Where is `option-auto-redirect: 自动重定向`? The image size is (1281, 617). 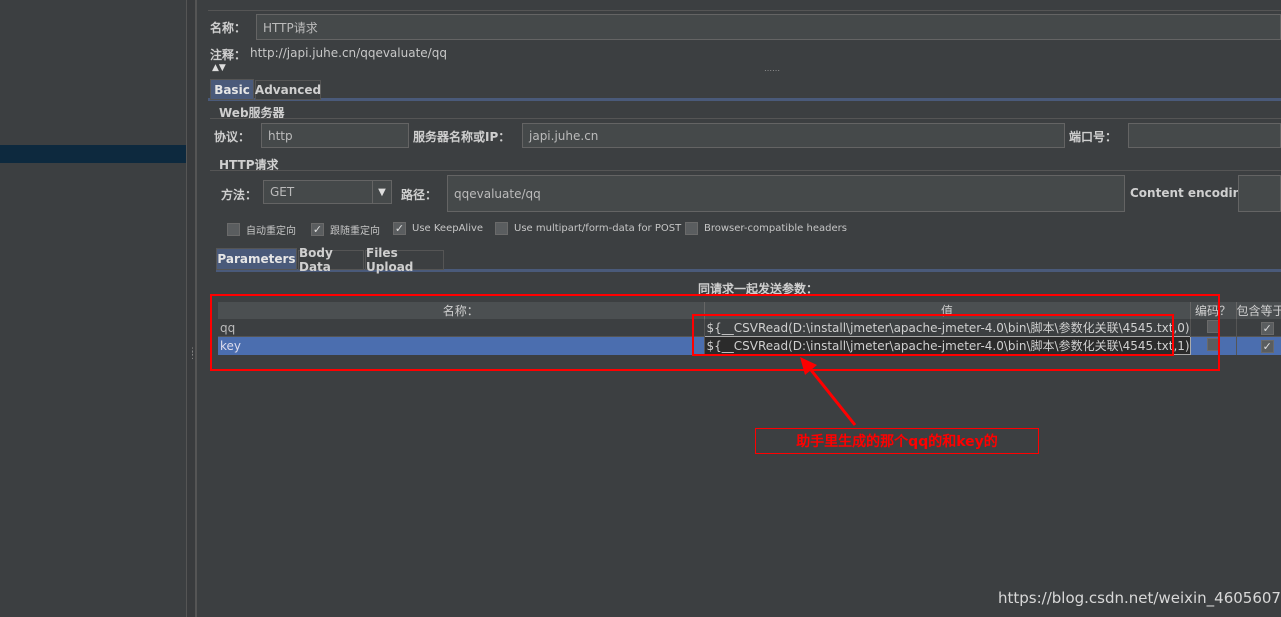 option-auto-redirect: 自动重定向 is located at coordinates (261, 229).